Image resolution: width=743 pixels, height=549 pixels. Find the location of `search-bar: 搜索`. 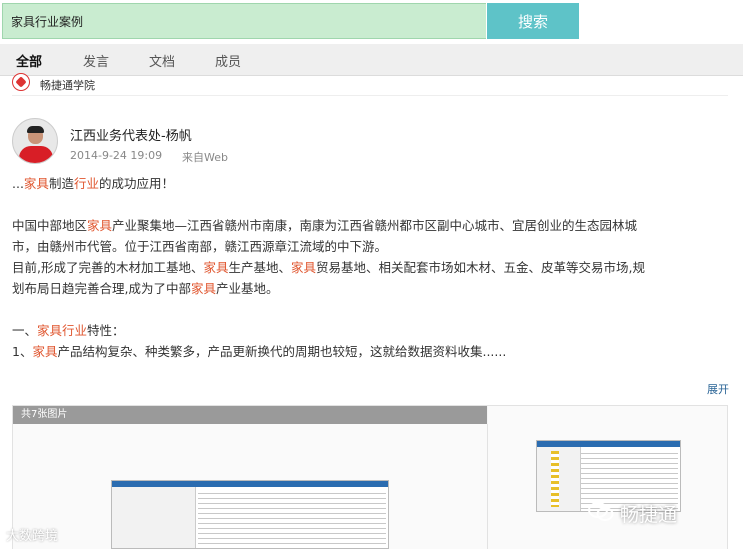

search-bar: 搜索 is located at coordinates (371, 22).